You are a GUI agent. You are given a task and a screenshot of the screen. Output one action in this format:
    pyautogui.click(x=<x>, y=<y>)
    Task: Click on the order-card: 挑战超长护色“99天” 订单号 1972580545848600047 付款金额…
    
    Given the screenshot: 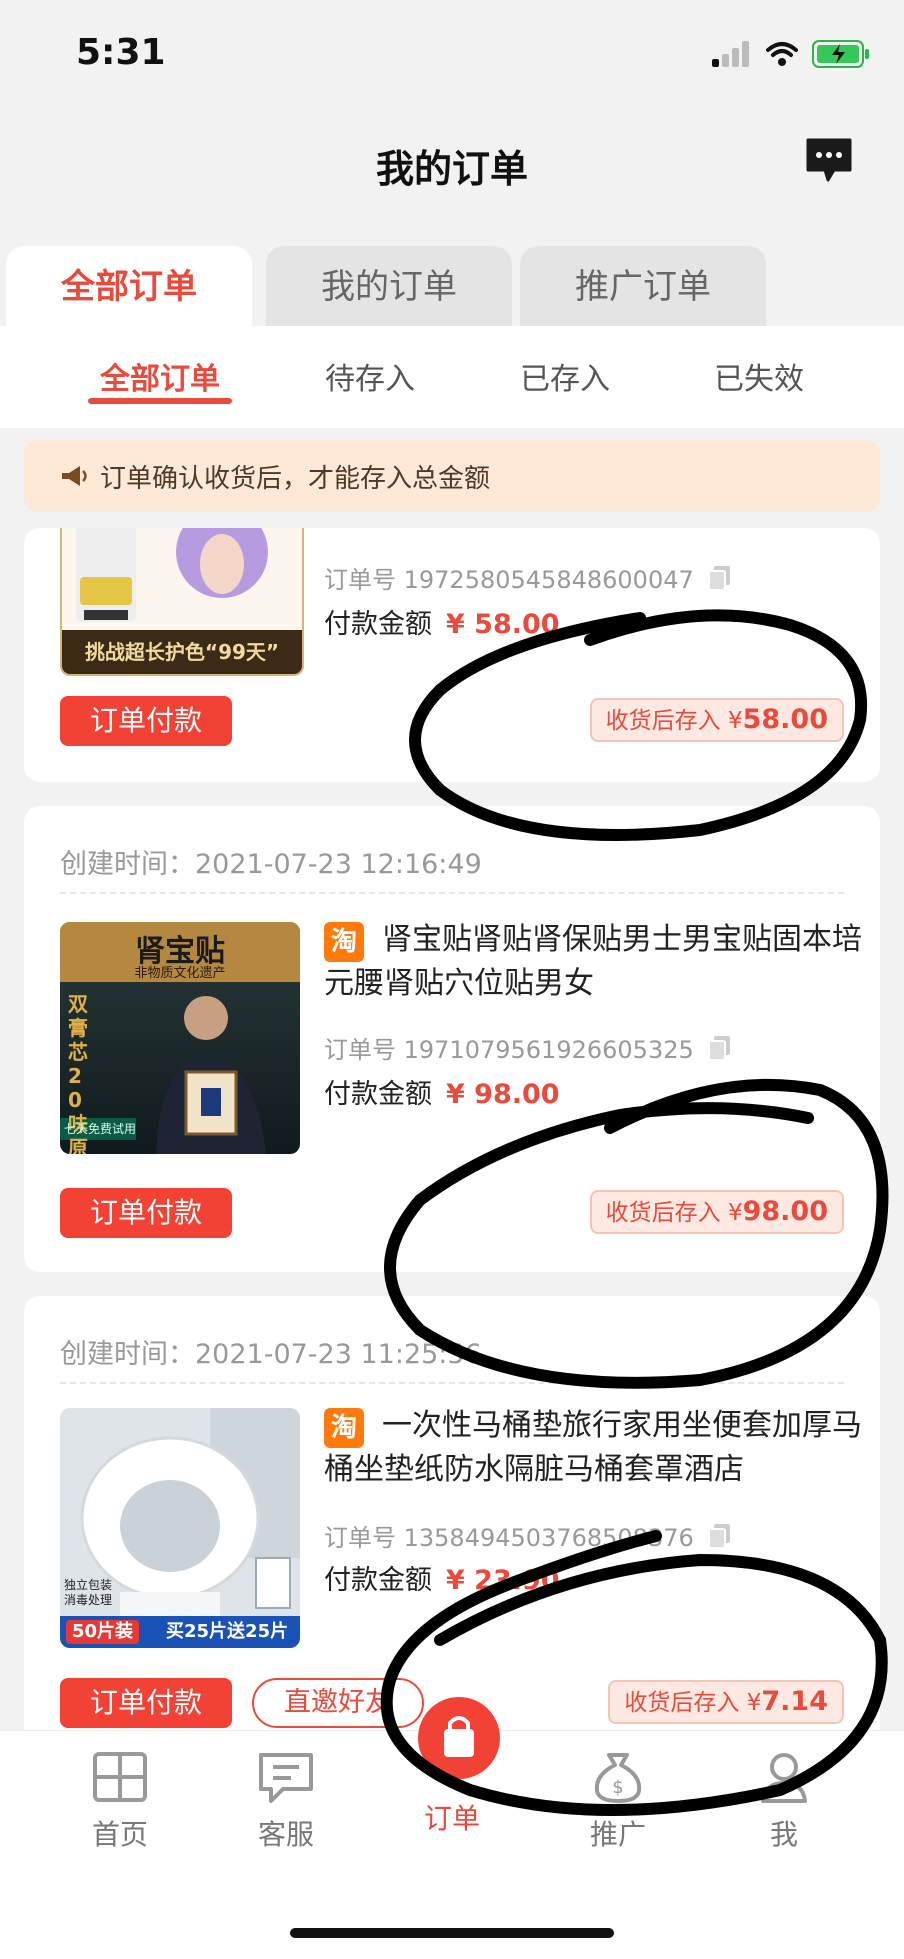 What is the action you would take?
    pyautogui.click(x=452, y=655)
    